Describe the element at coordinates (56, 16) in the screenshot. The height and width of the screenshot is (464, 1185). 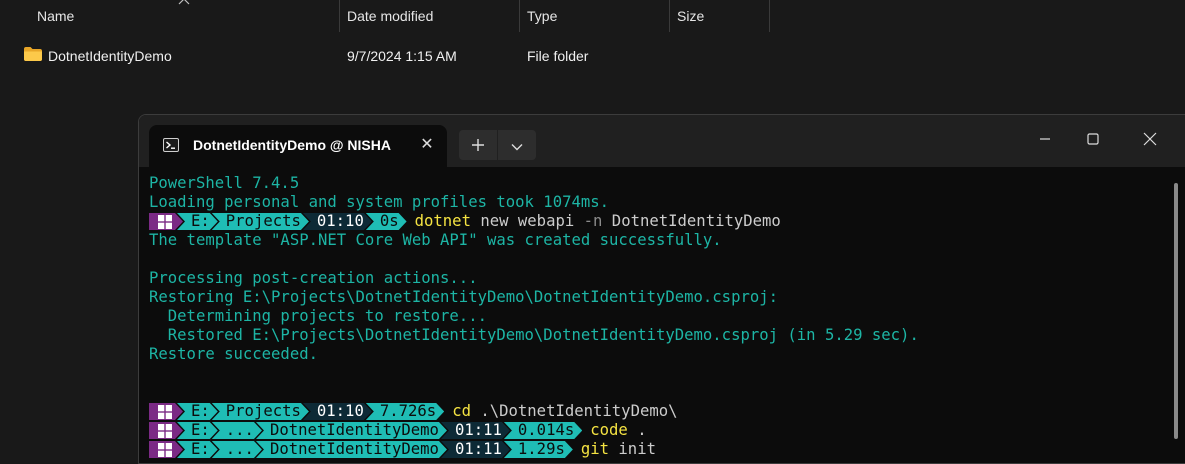
I see `column-name-label: Name` at that location.